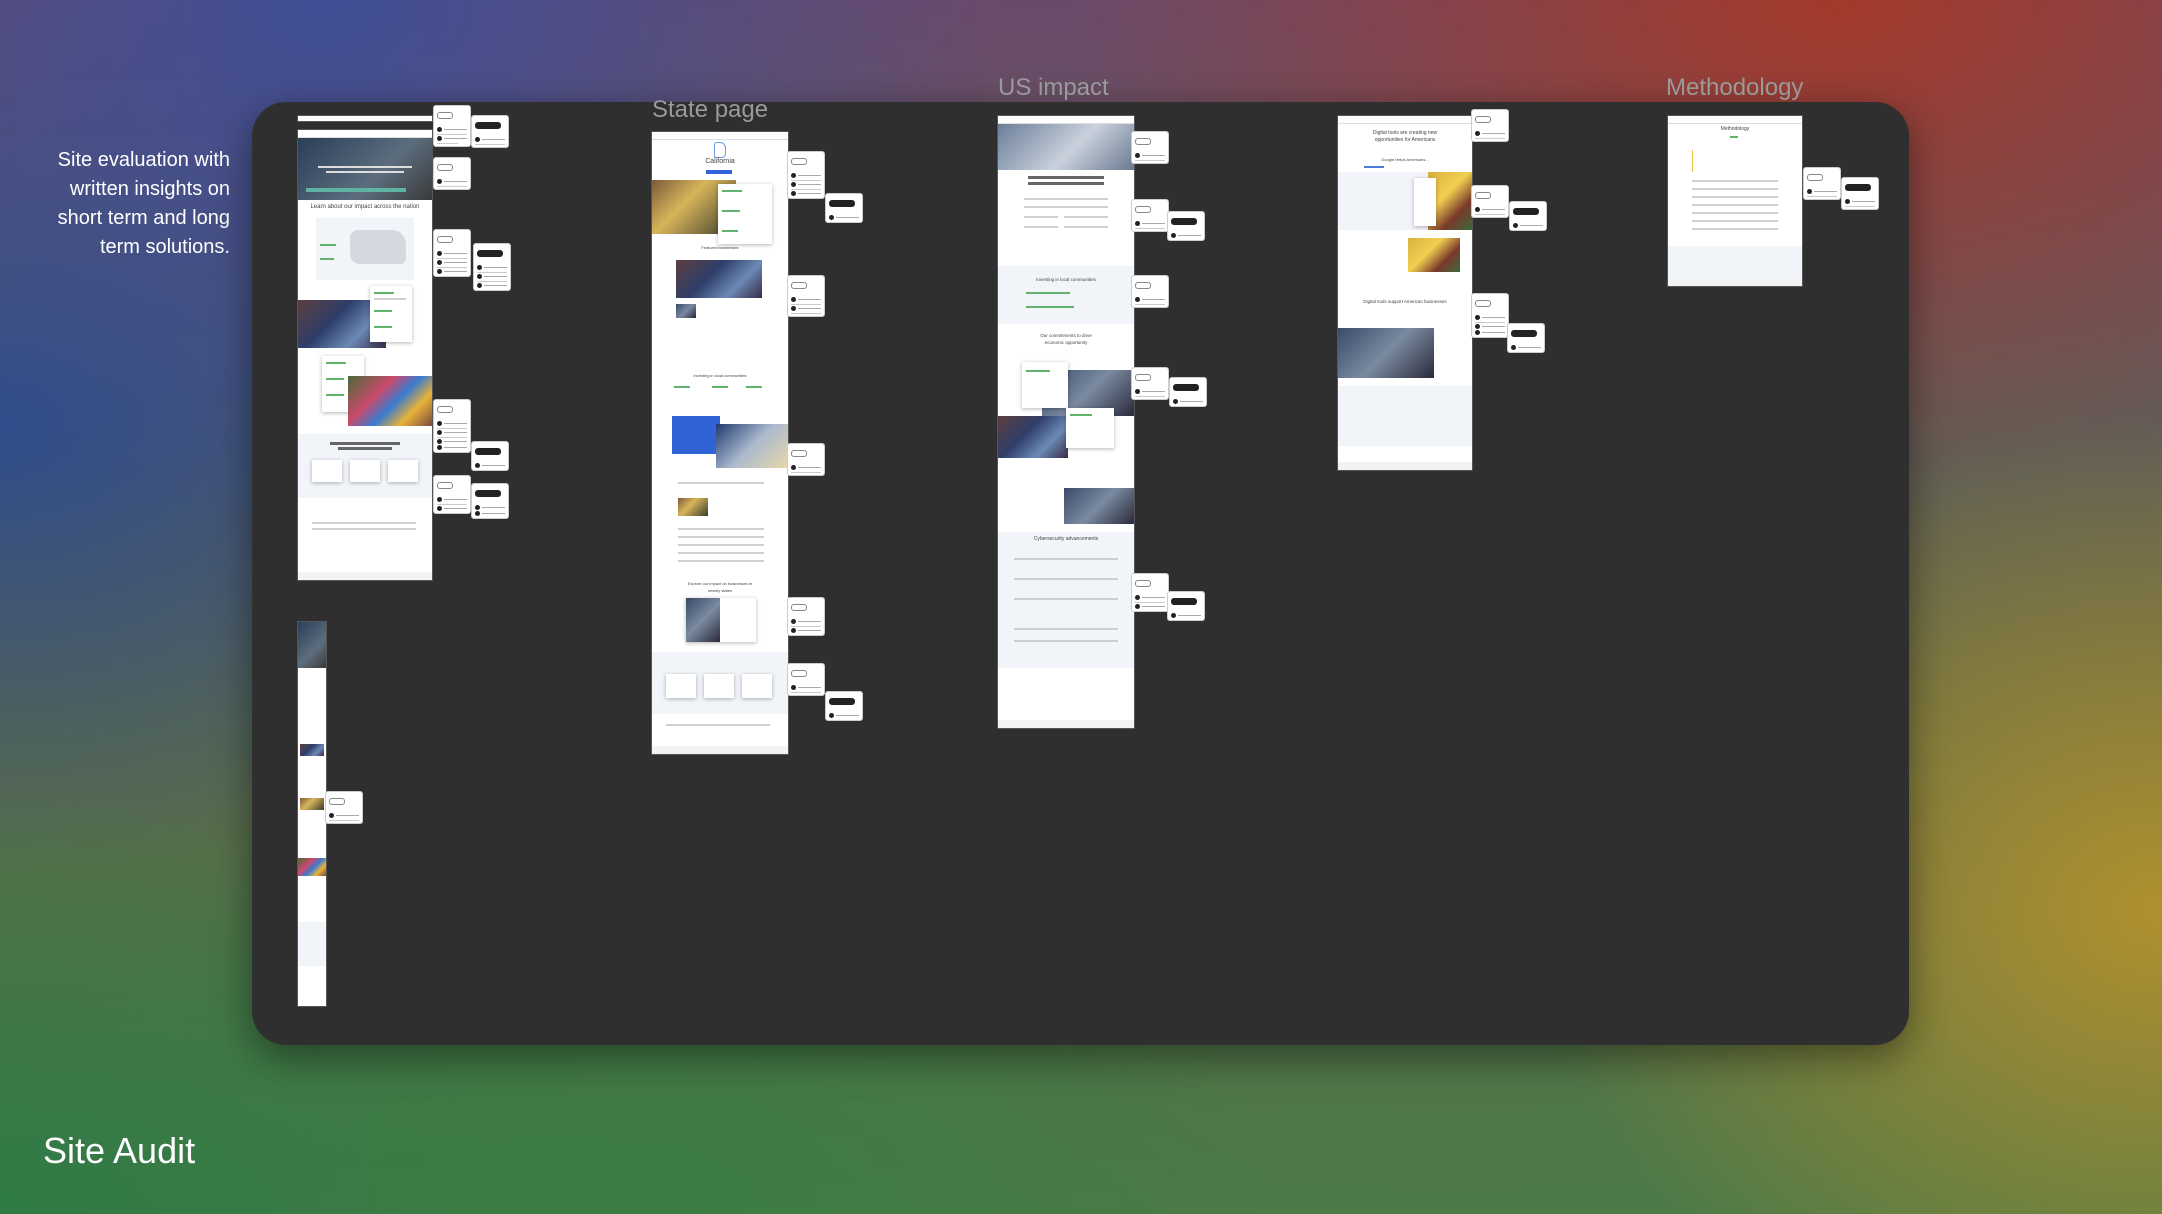 The image size is (2162, 1214). I want to click on page-methodology: Methodology, so click(1735, 201).